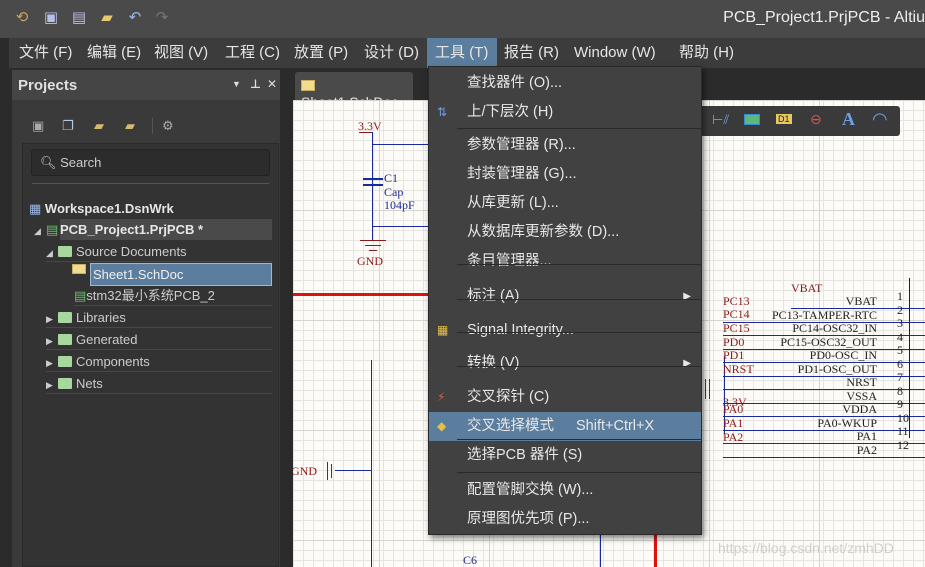 This screenshot has width=925, height=567. I want to click on menu-design: 设计 (D), so click(391, 53).